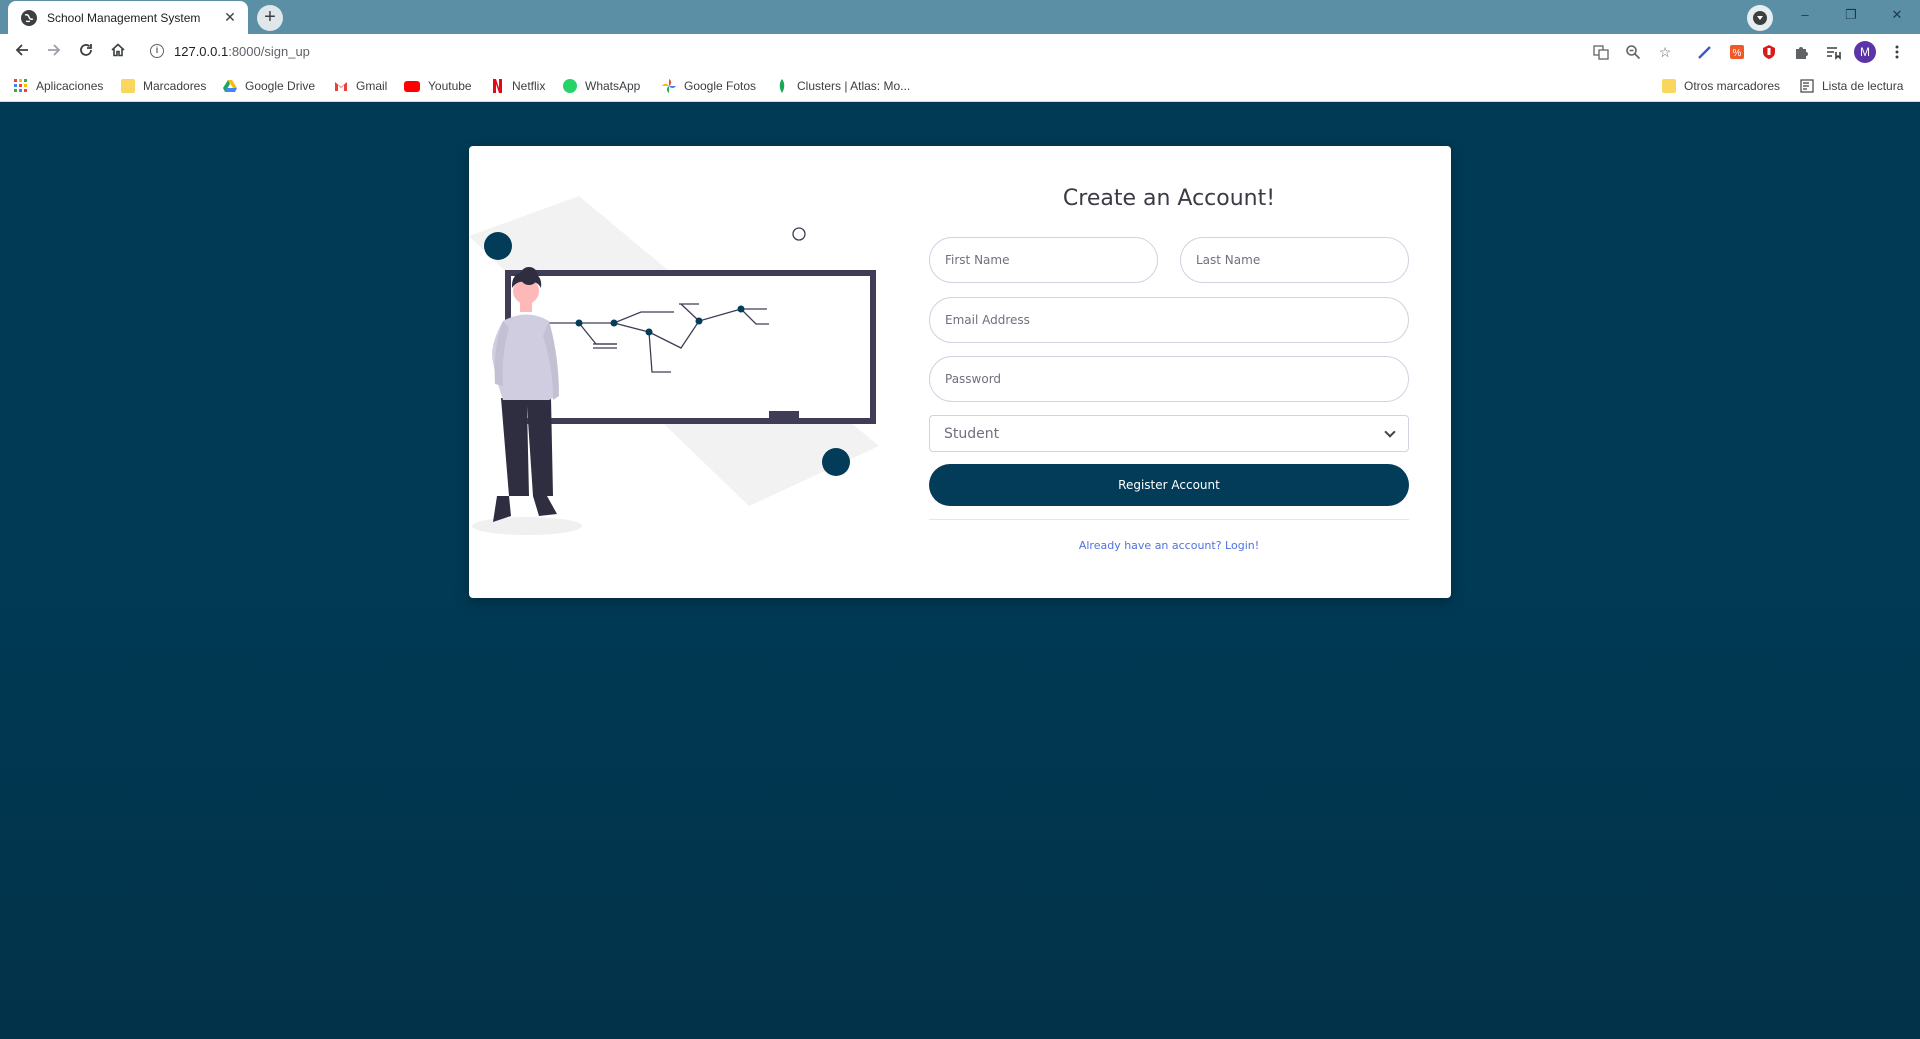 This screenshot has height=1039, width=1920. I want to click on reload-icon, so click(86, 52).